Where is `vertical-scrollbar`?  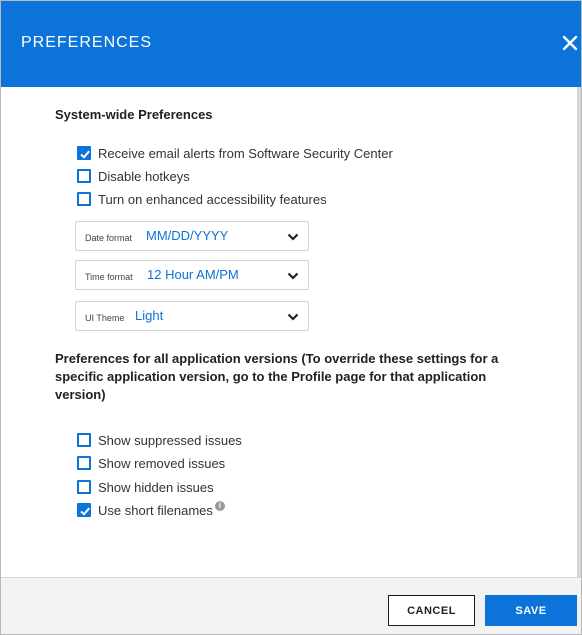 vertical-scrollbar is located at coordinates (579, 332).